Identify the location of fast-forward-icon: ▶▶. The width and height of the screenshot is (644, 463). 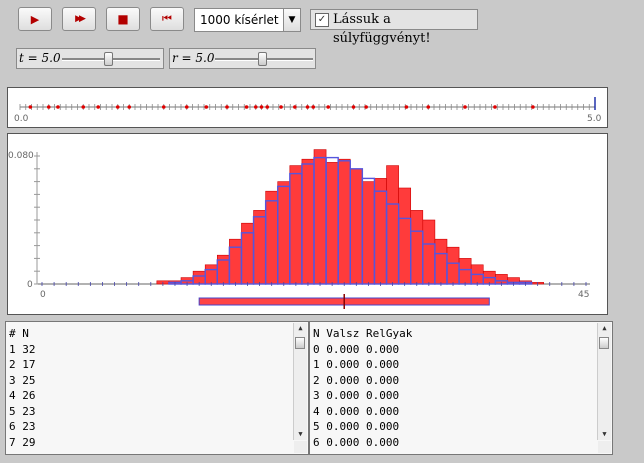
(80, 19).